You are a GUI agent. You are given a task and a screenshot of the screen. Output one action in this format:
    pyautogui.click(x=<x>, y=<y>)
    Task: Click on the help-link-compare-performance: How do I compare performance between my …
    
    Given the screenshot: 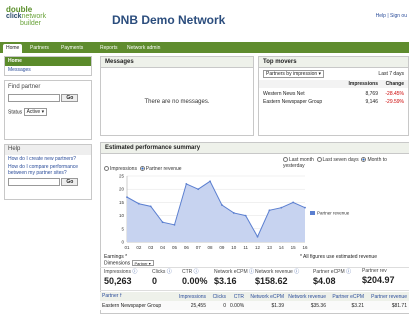 What is the action you would take?
    pyautogui.click(x=48, y=170)
    